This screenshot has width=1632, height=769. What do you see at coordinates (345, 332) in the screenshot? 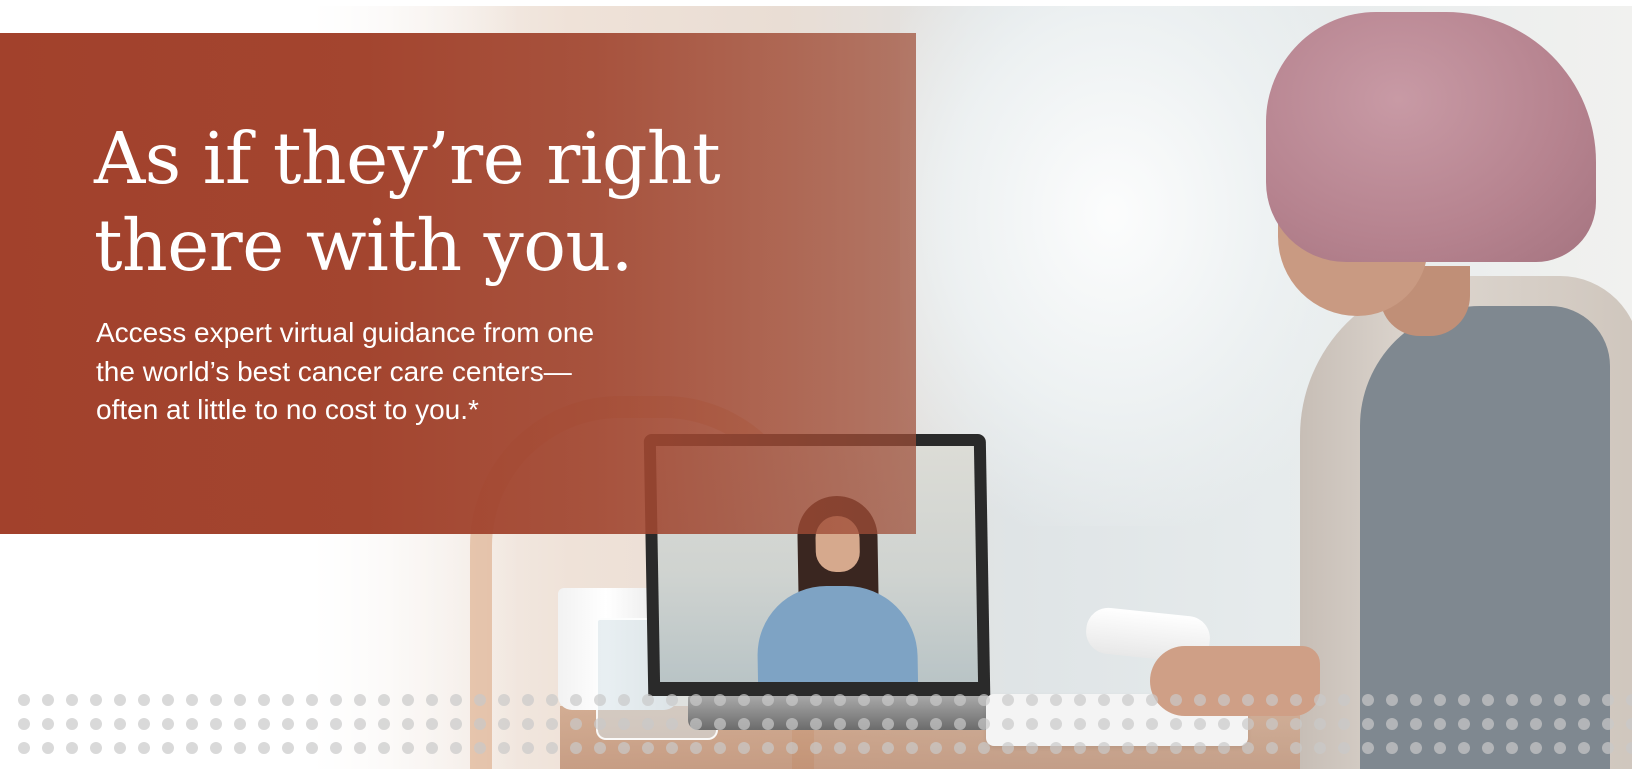
I see `subtext-line-1: Access expert virtual guidance from one` at bounding box center [345, 332].